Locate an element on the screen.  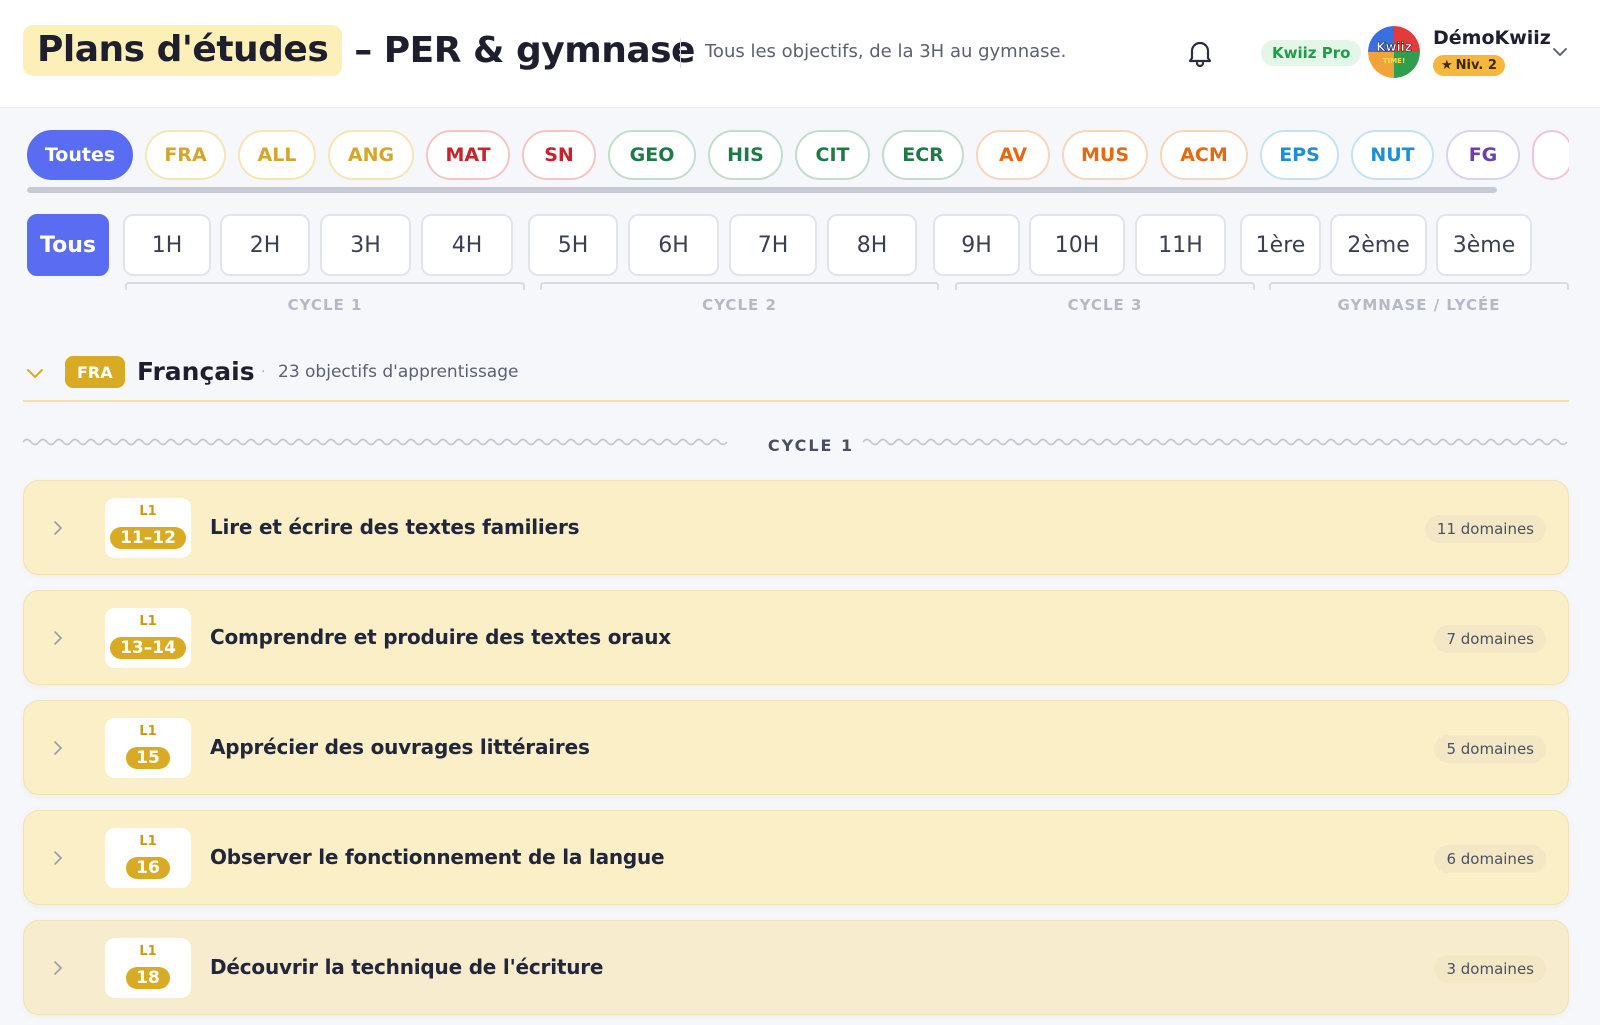
domains-count-badge: 11 domaines is located at coordinates (1485, 529).